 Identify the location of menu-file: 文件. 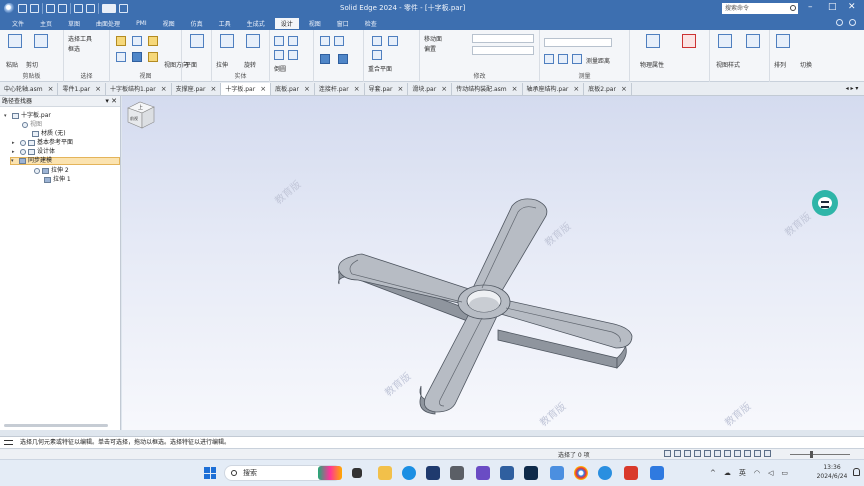
(18, 23).